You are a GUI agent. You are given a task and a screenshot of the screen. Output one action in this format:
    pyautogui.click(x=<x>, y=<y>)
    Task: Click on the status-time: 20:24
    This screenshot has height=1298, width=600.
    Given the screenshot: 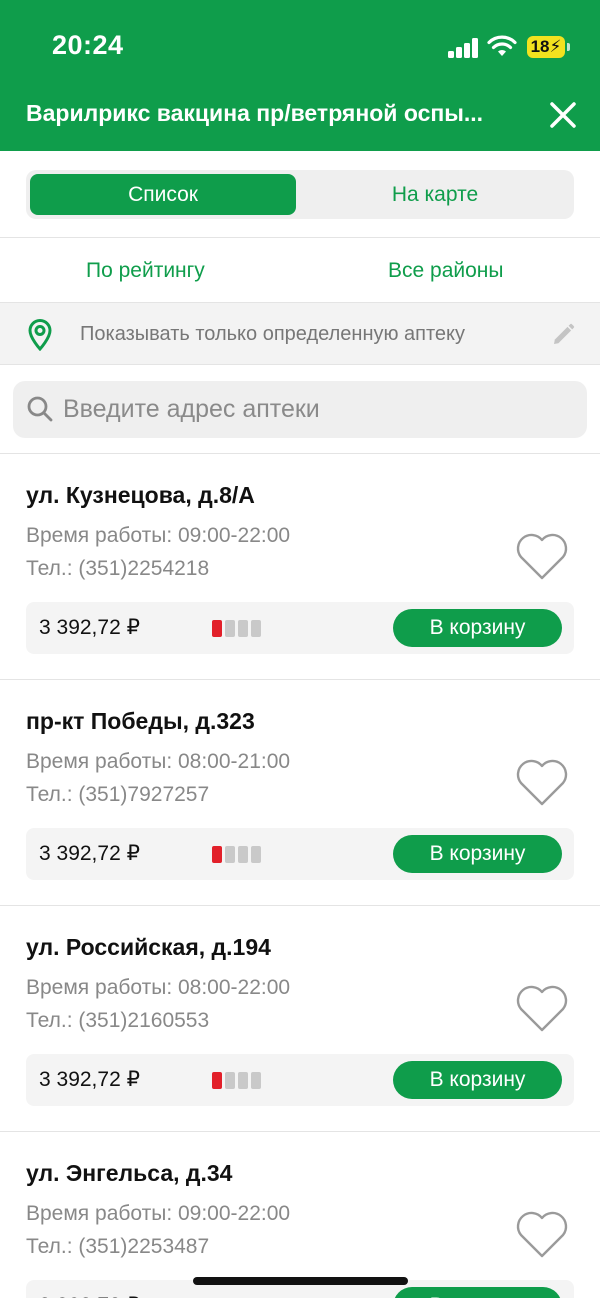 What is the action you would take?
    pyautogui.click(x=88, y=45)
    